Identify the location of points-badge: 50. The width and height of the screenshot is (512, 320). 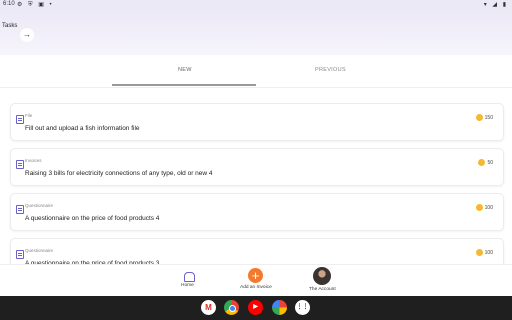
(485, 162).